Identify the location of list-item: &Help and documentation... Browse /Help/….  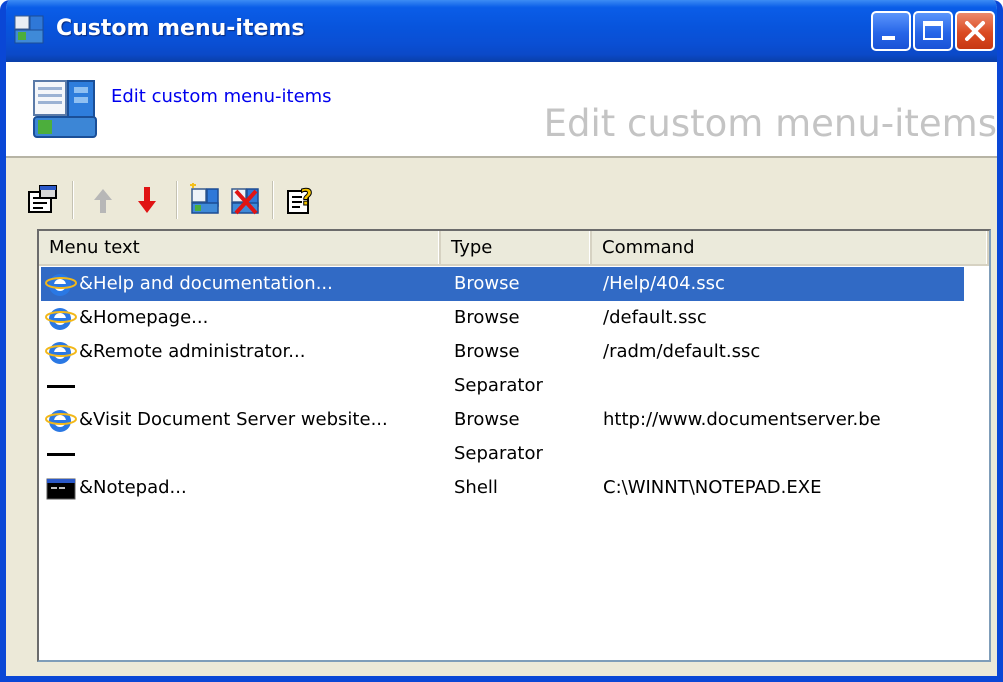
(502, 284).